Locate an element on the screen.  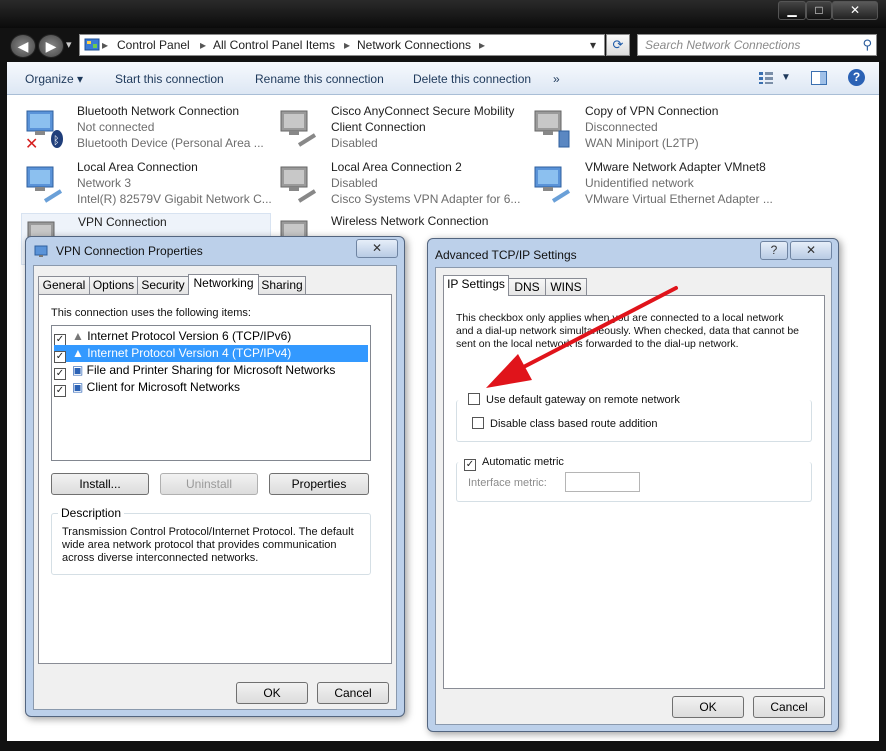
window-titlebar is located at coordinates (443, 14).